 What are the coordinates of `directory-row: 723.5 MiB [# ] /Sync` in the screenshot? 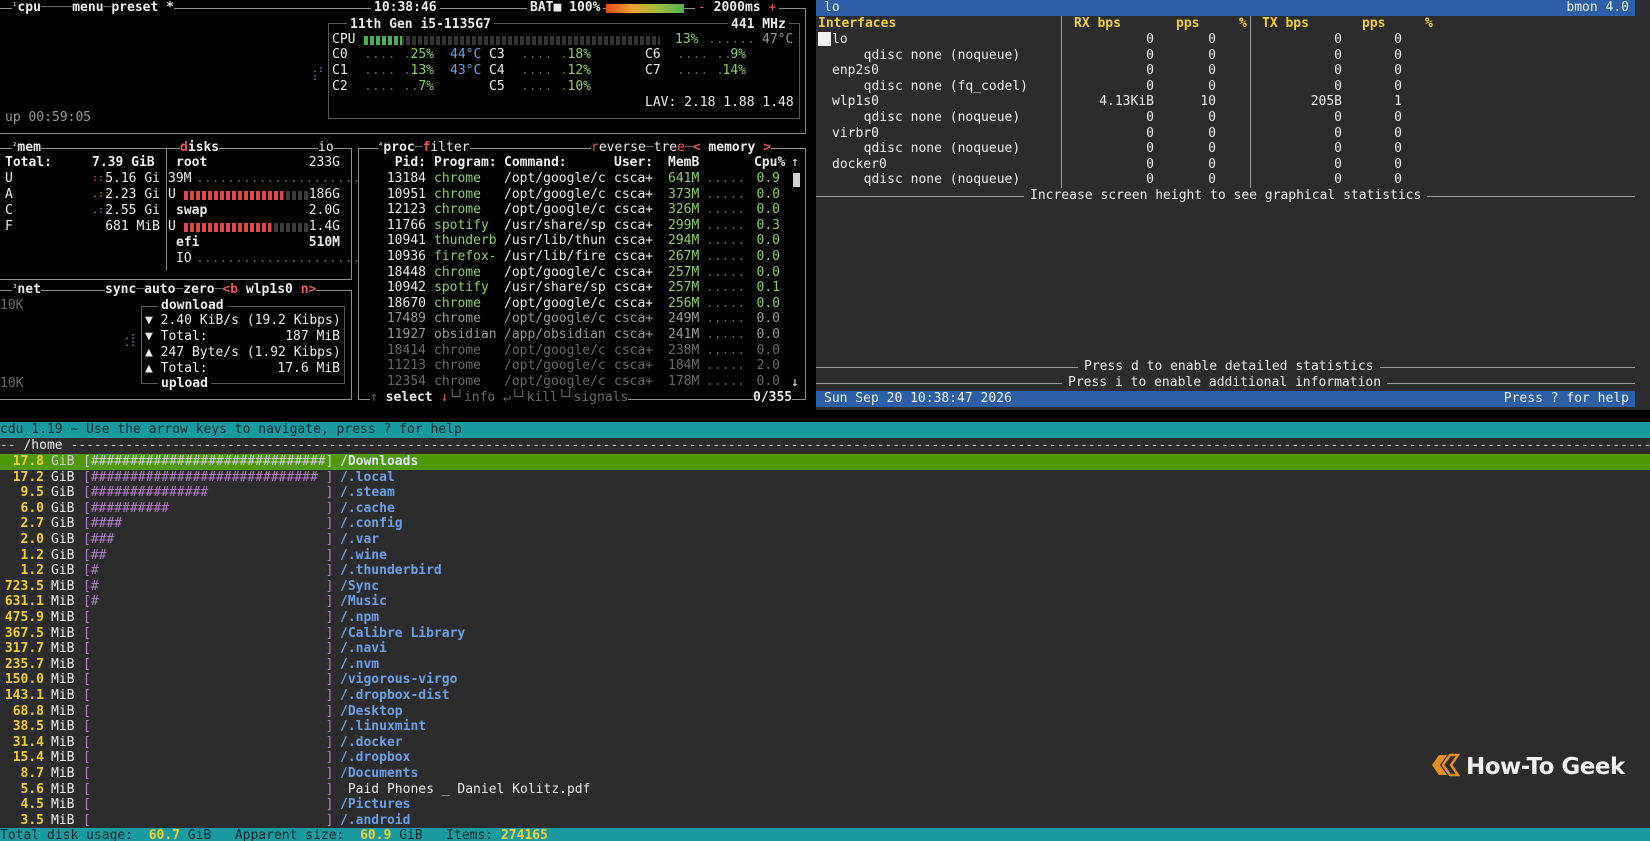 It's located at (825, 587).